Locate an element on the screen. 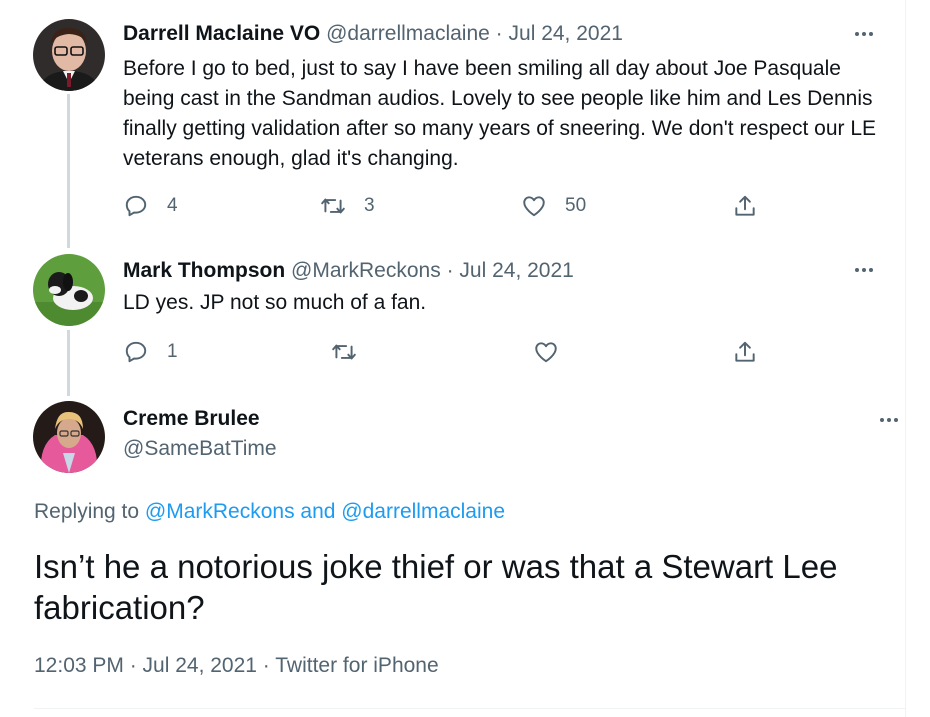  author-handle: @MarkReckons is located at coordinates (366, 270).